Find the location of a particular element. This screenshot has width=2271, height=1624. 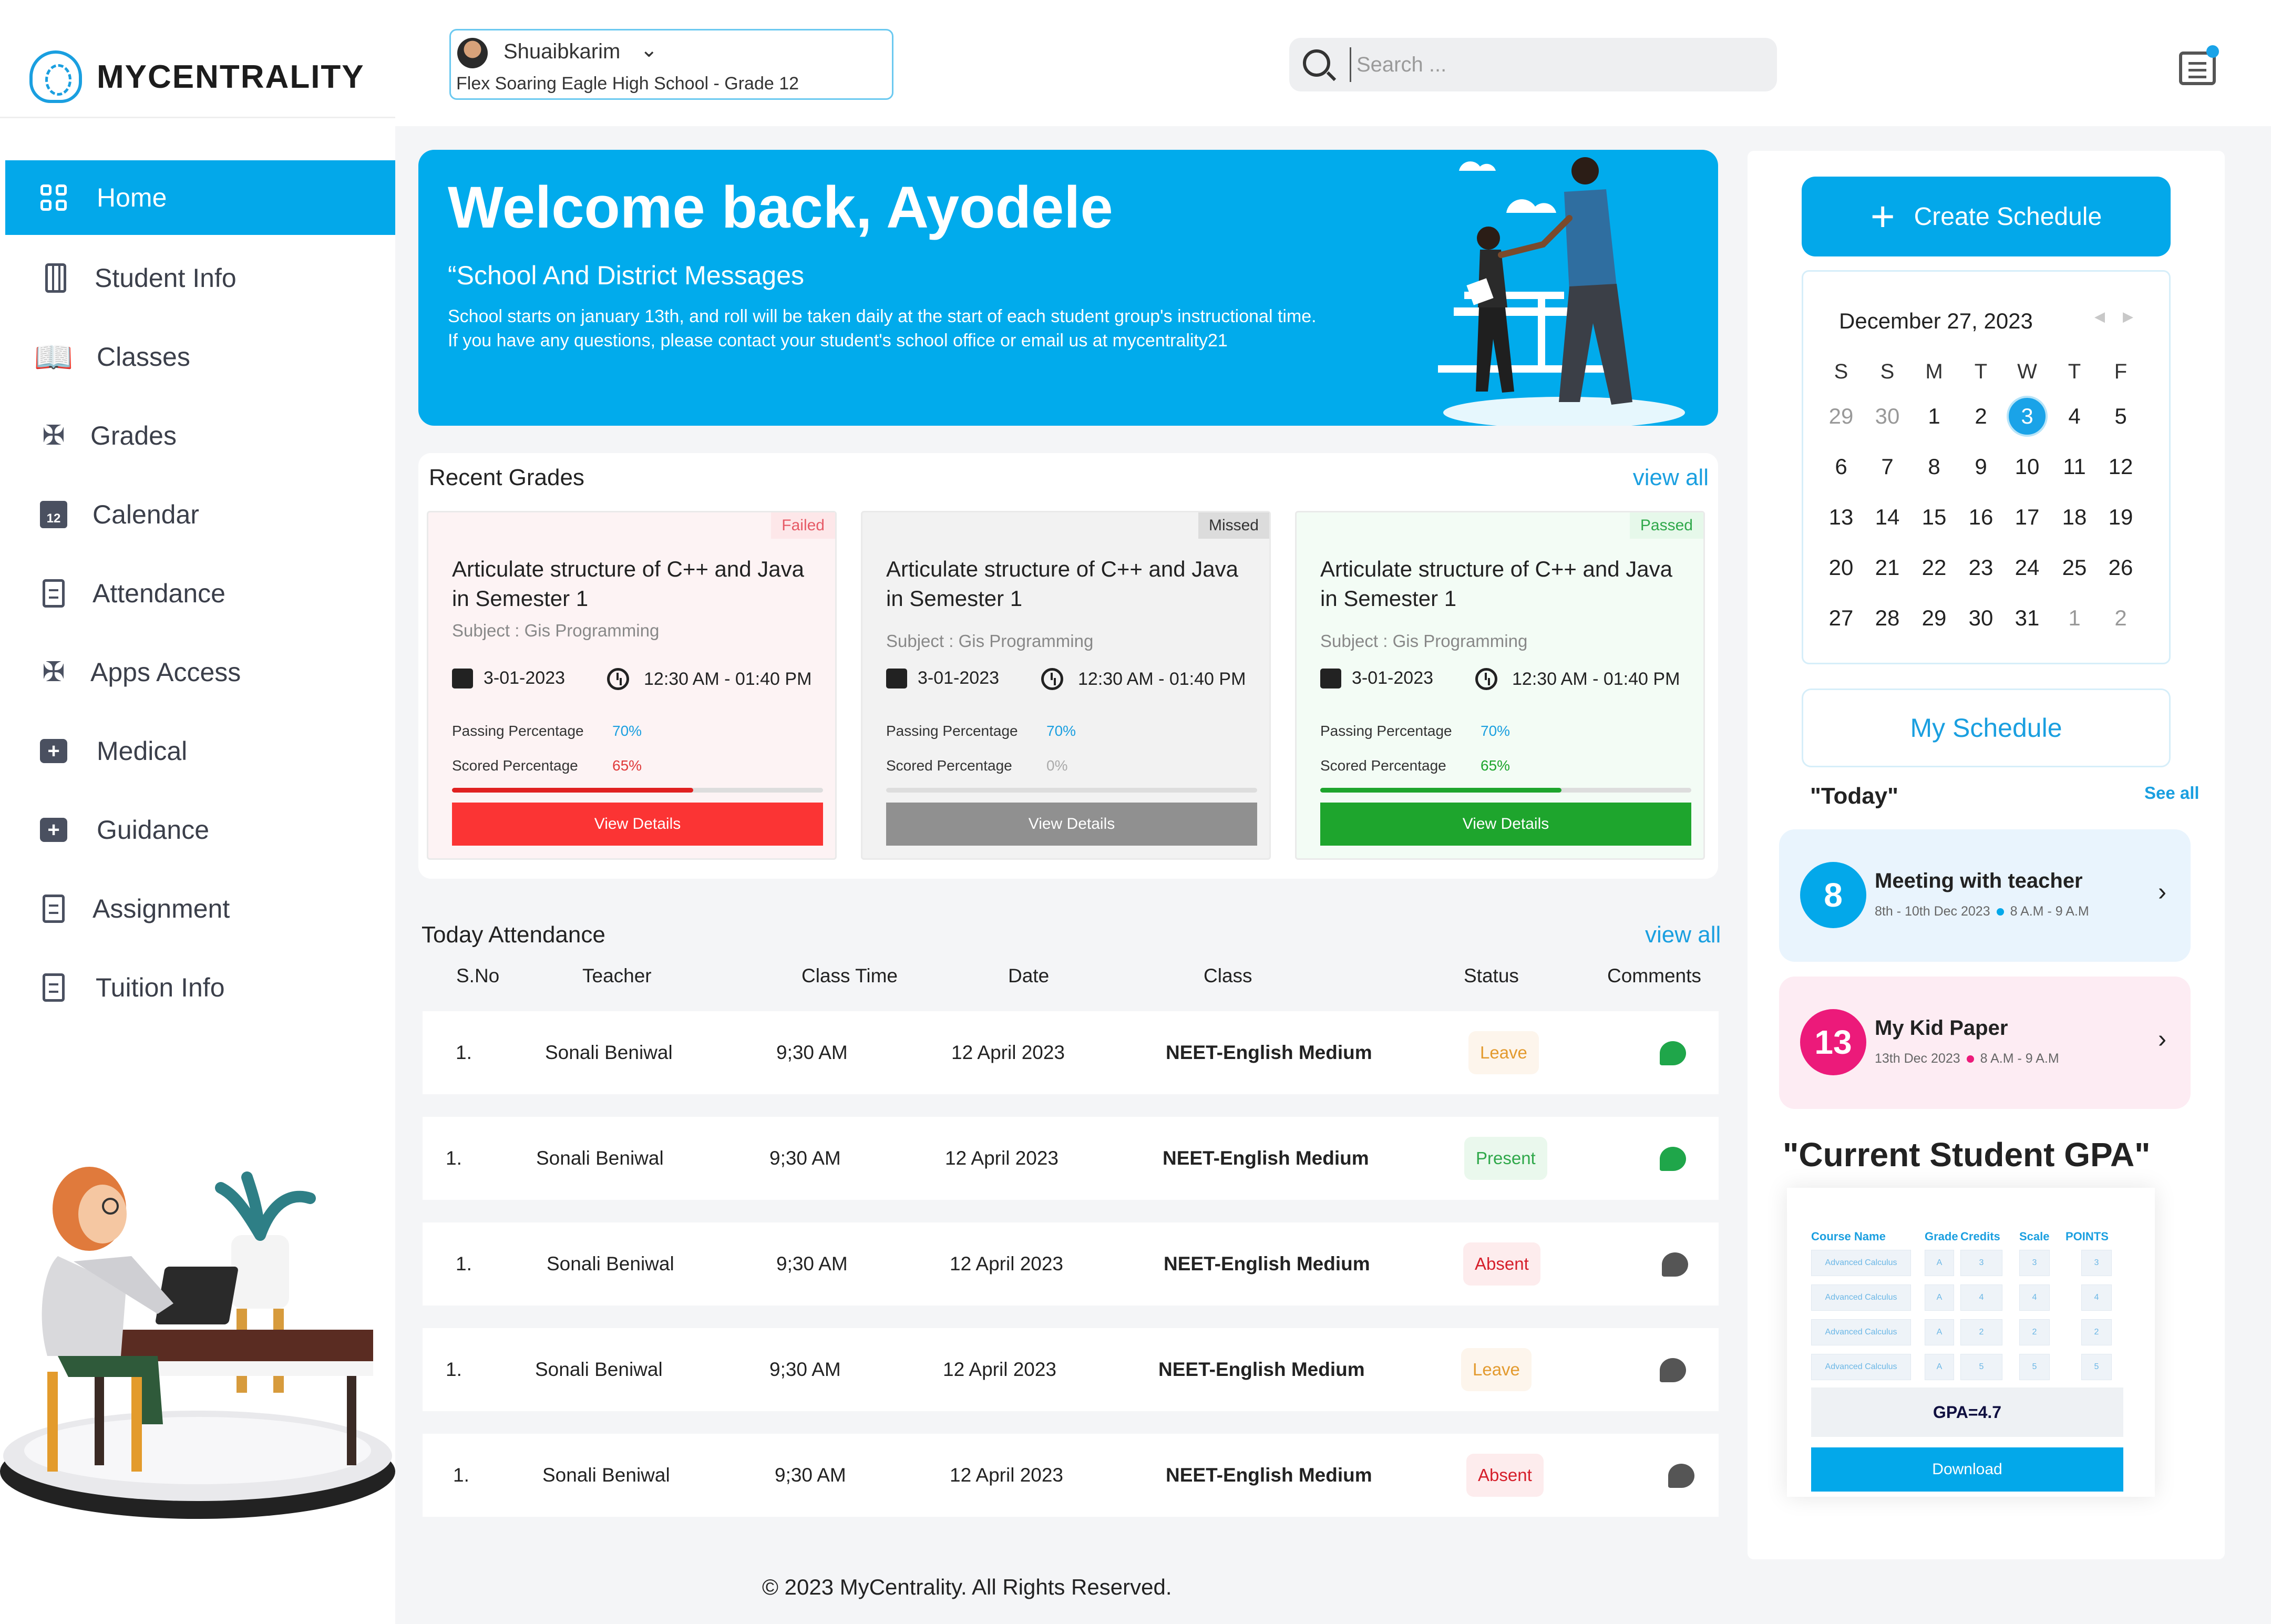

sidebar-item-grades: ✠ Grades is located at coordinates (197, 435).